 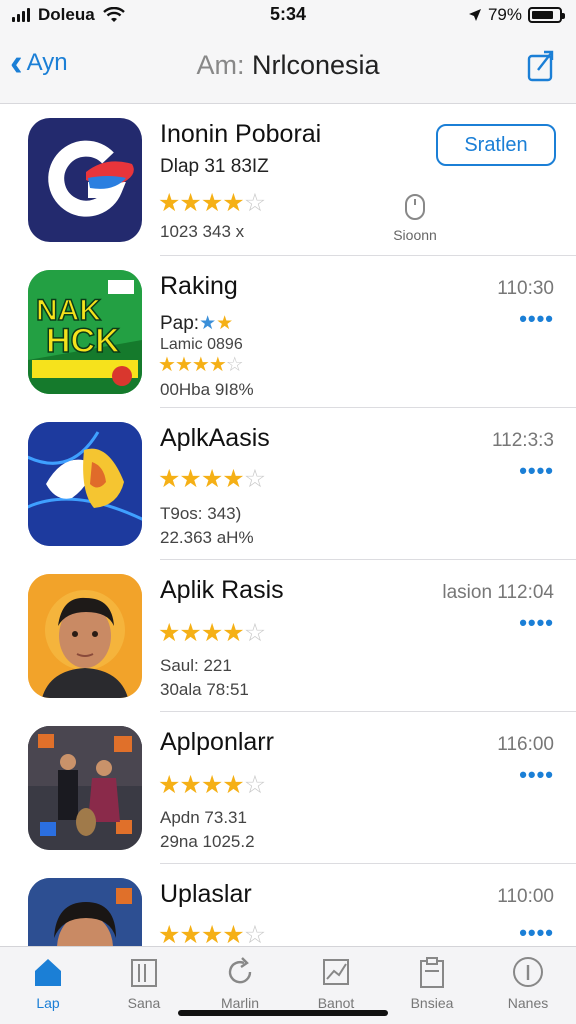 I want to click on list-item: Uplaslar ★★★★☆ 110:00 ••••, so click(x=288, y=905).